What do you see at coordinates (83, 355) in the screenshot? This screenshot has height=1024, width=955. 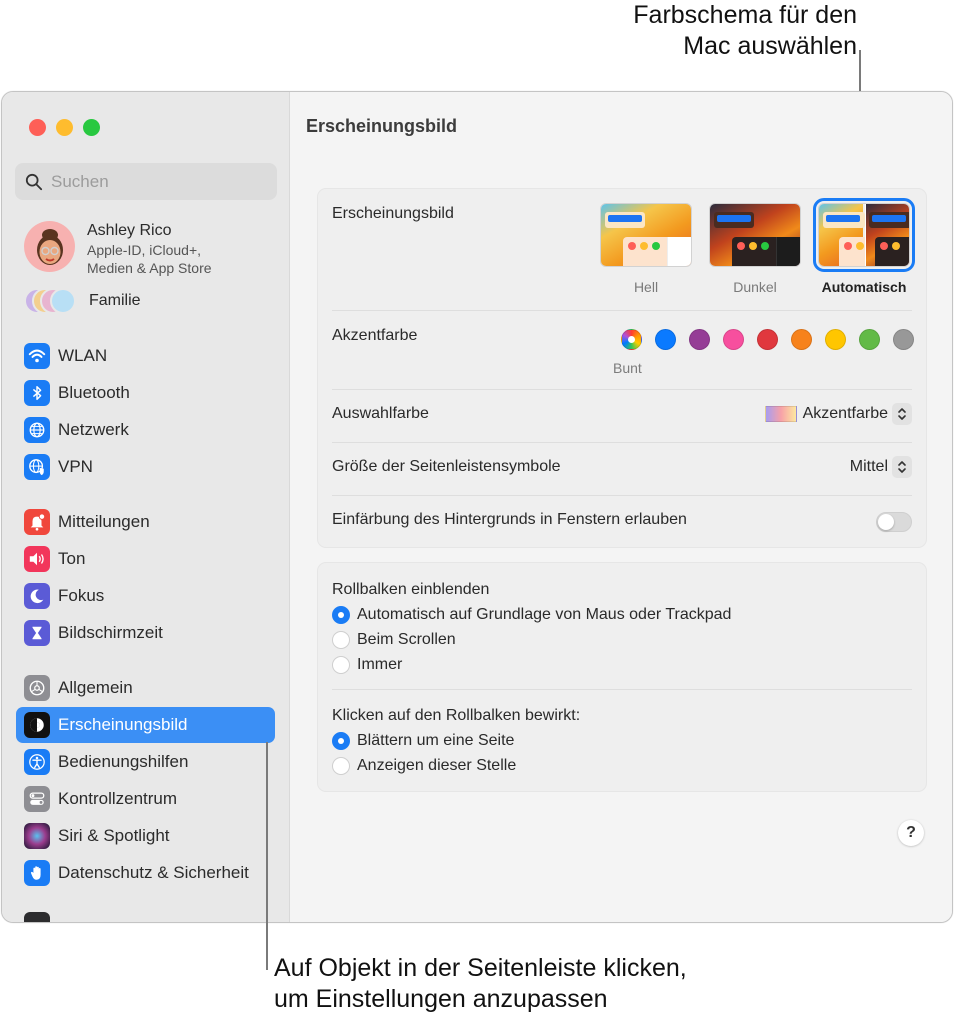 I see `sidebar-item-label: WLAN` at bounding box center [83, 355].